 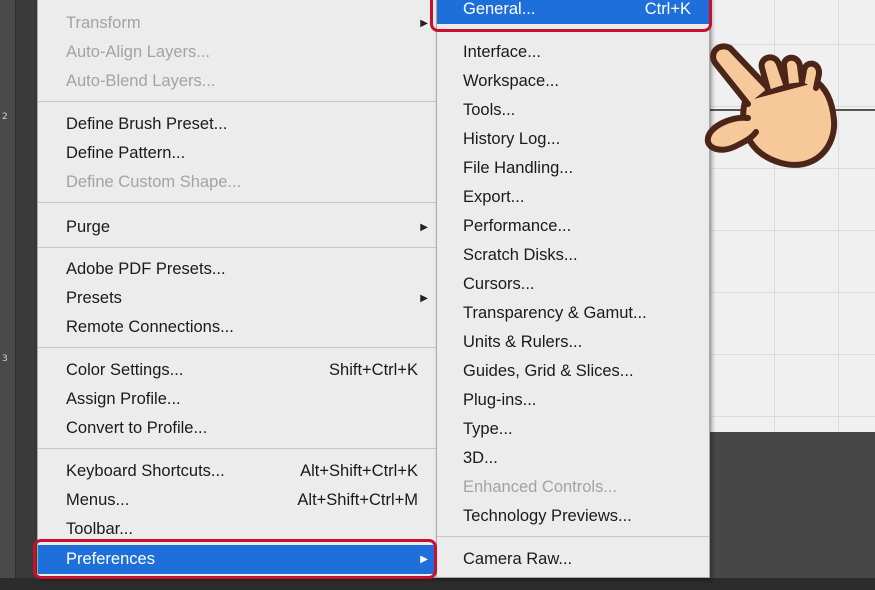 What do you see at coordinates (237, 370) in the screenshot?
I see `menu-item-color-settings: Color Settings... Shift+Ctrl+K` at bounding box center [237, 370].